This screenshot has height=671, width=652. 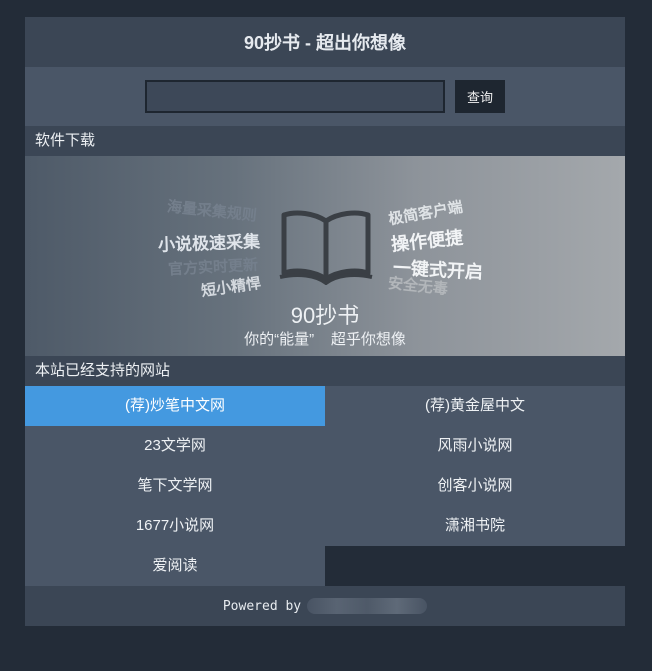 What do you see at coordinates (262, 606) in the screenshot?
I see `footer-text: Powered by` at bounding box center [262, 606].